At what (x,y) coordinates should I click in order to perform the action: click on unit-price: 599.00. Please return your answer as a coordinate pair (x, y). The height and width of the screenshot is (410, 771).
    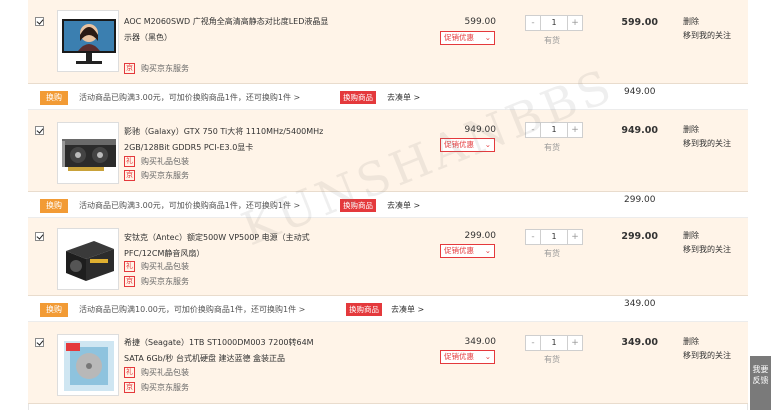
    Looking at the image, I should click on (480, 22).